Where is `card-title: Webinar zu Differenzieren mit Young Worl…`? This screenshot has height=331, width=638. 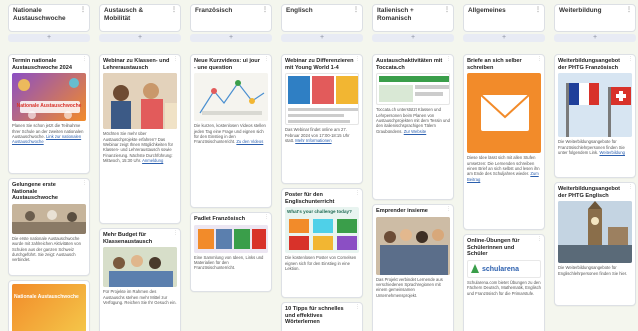 card-title: Webinar zu Differenzieren mit Young Worl… is located at coordinates (319, 64).